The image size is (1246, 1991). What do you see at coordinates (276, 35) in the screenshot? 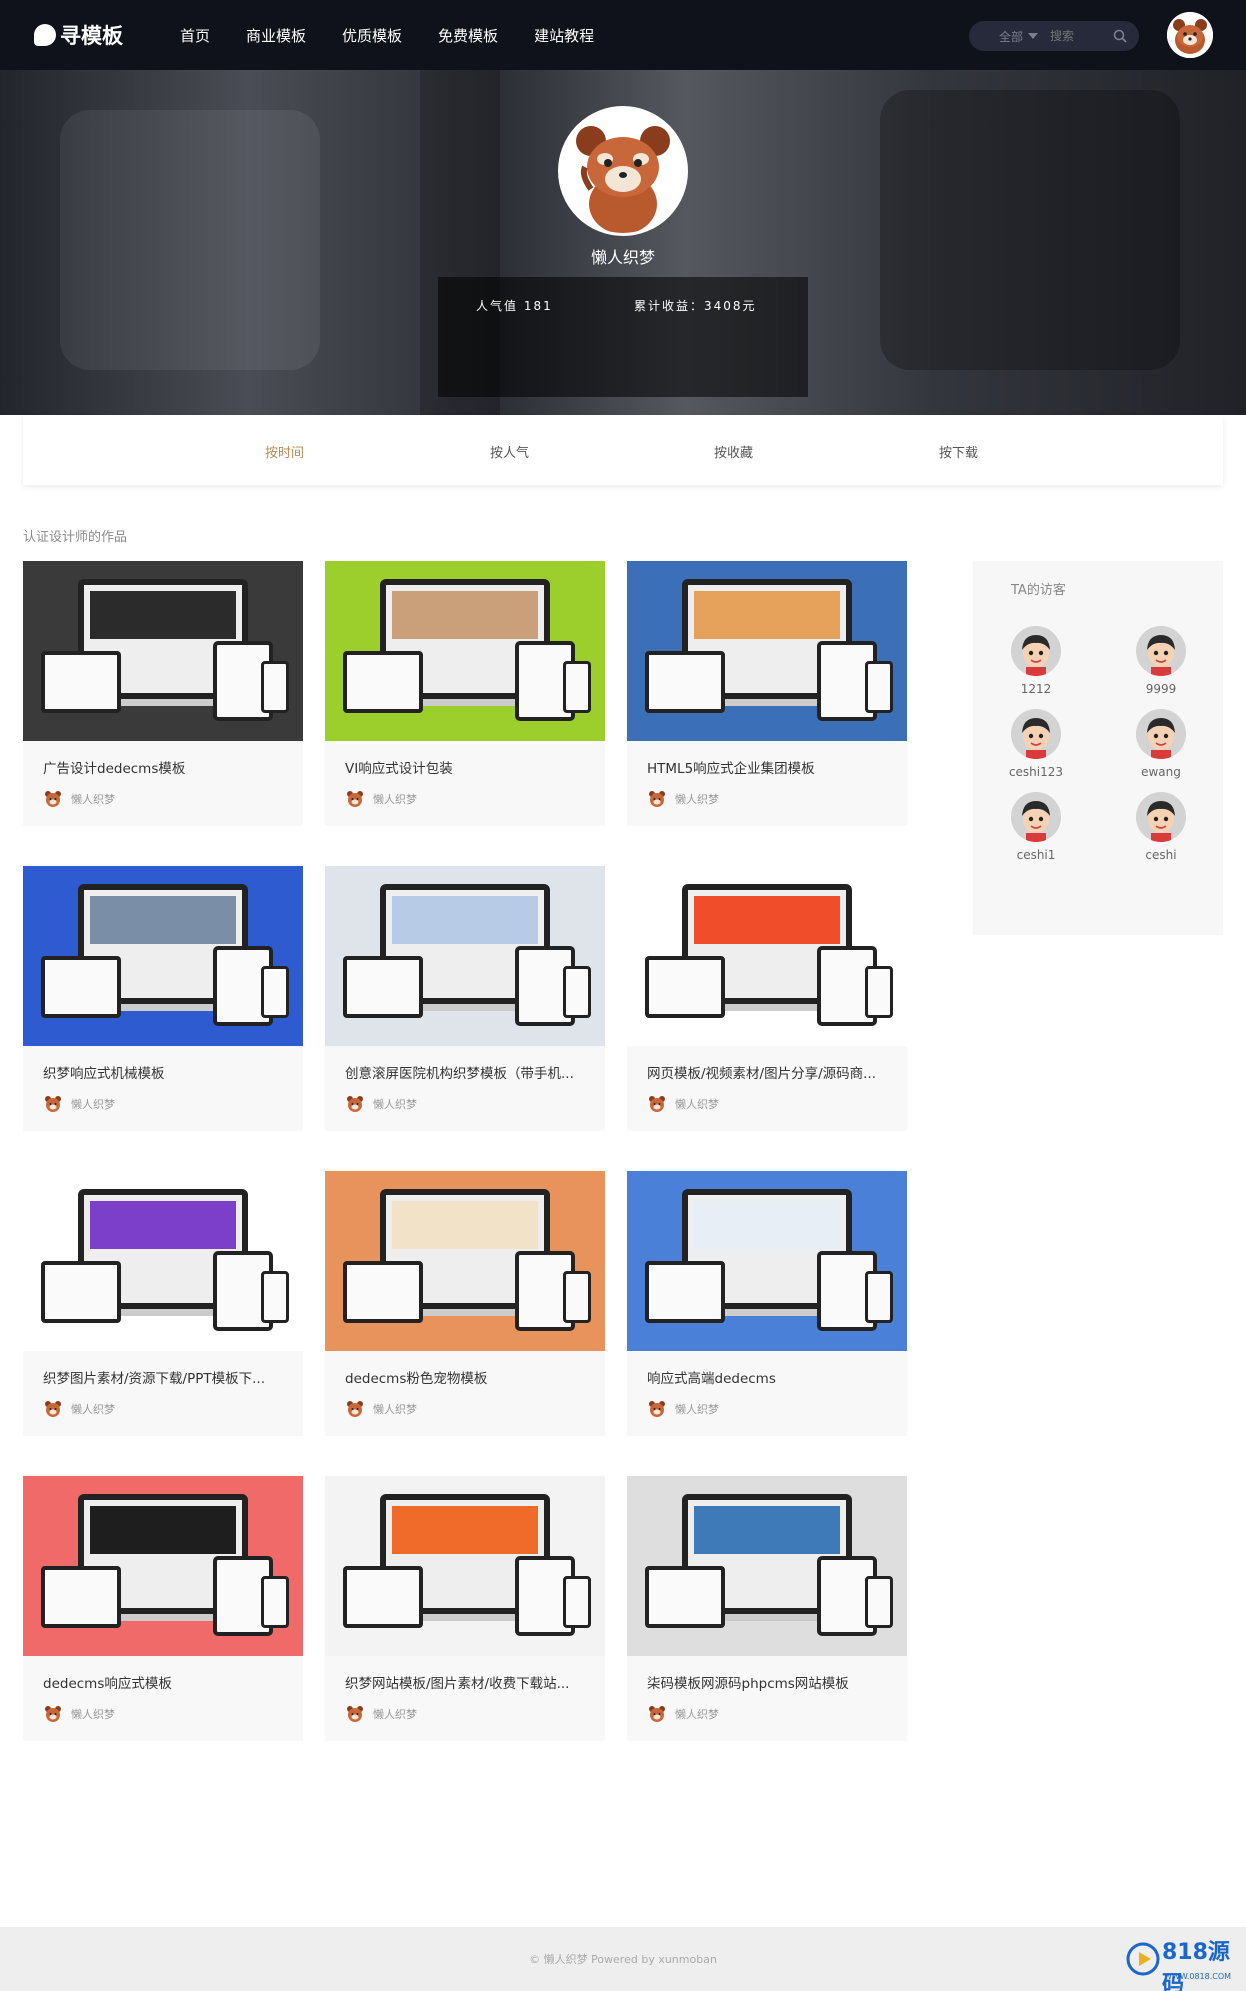
I see `nav-link-commercial: 商业模板` at bounding box center [276, 35].